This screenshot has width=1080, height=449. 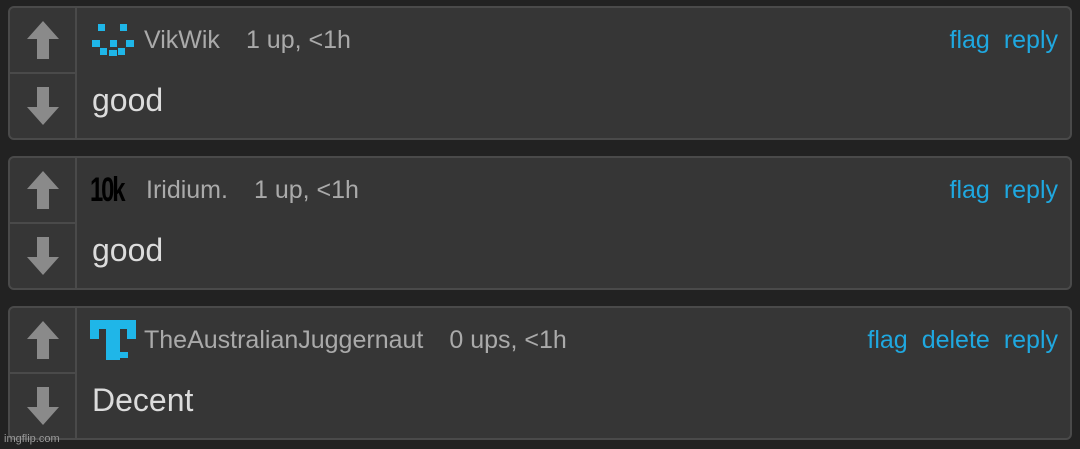 I want to click on comment-header: VikWik 1 up, <1h flag reply, so click(x=574, y=40).